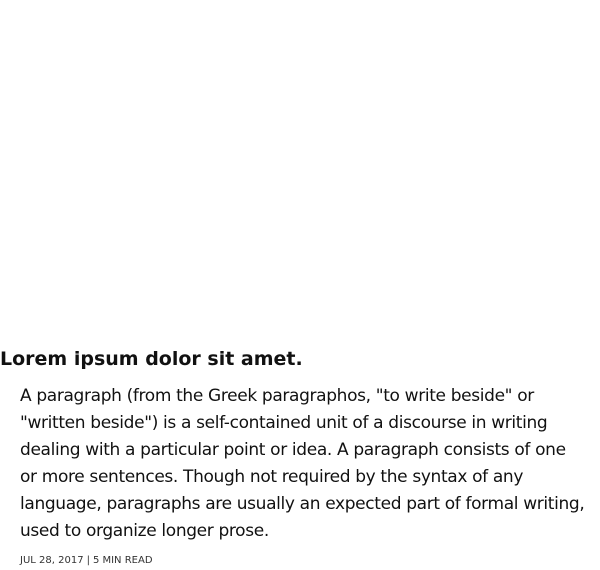  I want to click on article-meta: JUL 28, 2017 | 5 MIN READ, so click(86, 561).